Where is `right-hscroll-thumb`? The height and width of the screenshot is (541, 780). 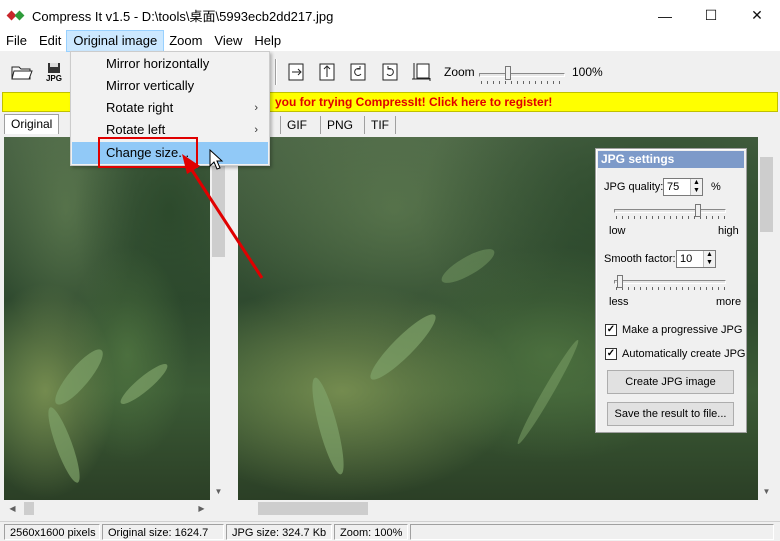
right-hscroll-thumb is located at coordinates (313, 508).